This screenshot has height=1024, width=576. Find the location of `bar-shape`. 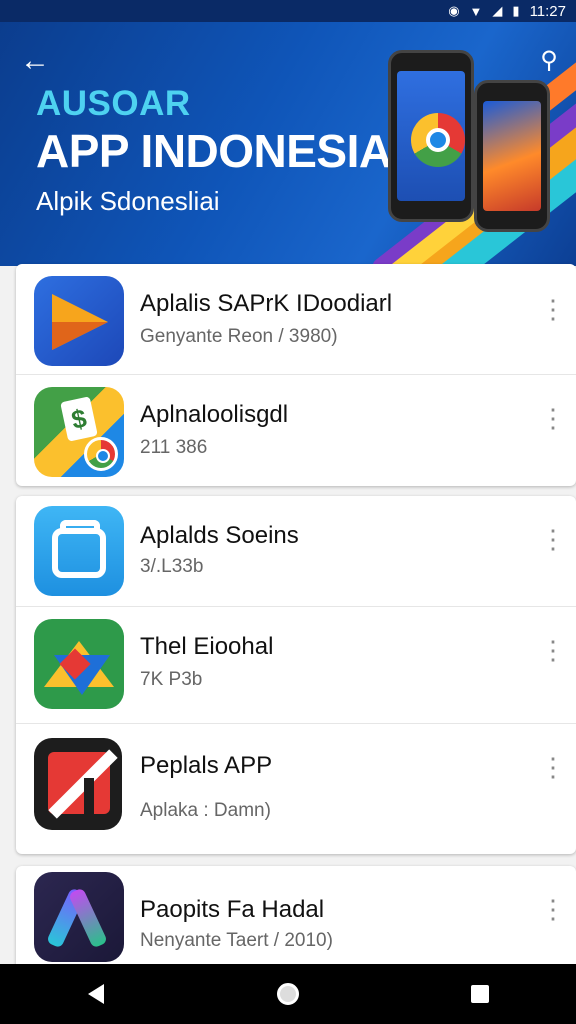

bar-shape is located at coordinates (89, 796).